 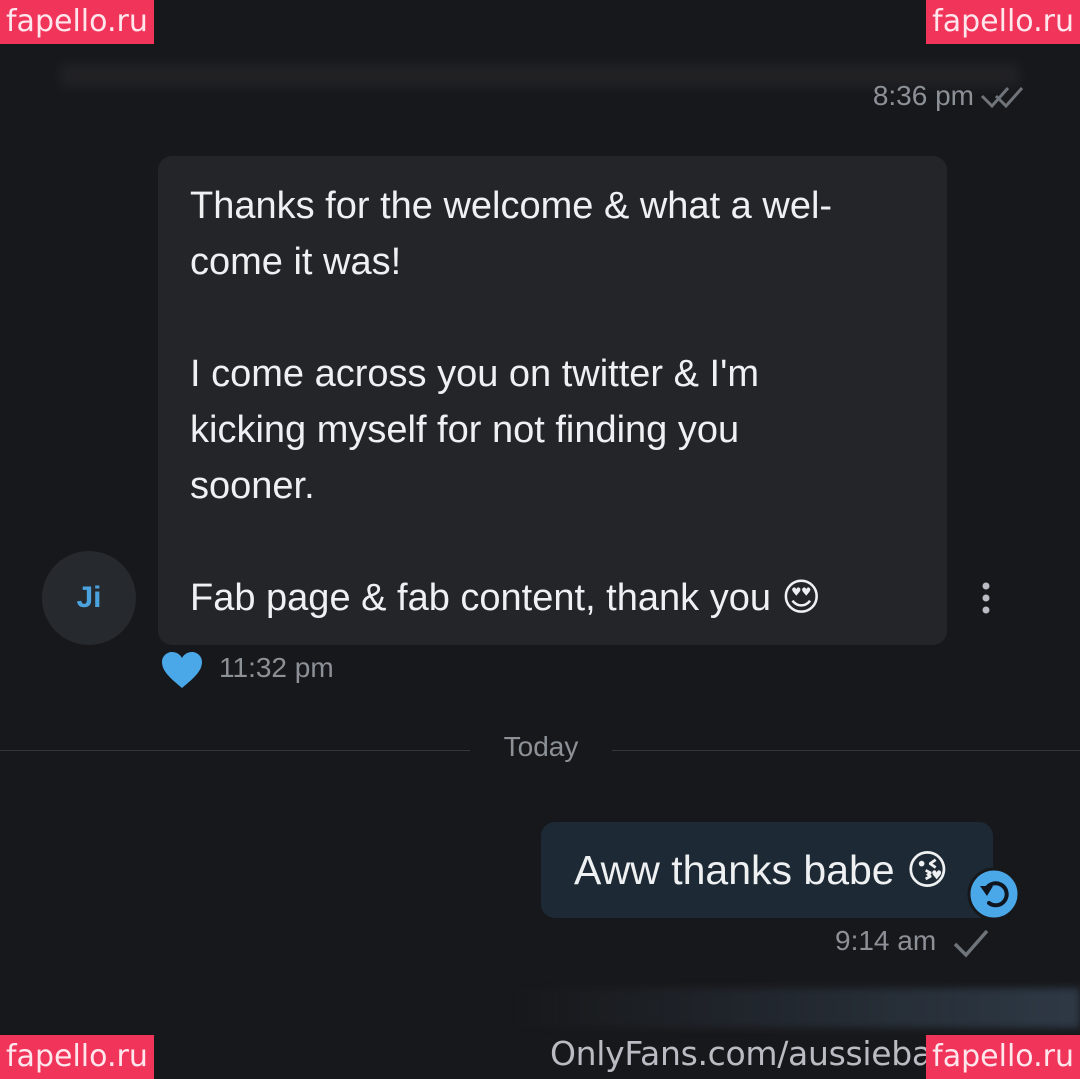 I want to click on incoming-message-time: 11:32 pm, so click(x=276, y=667).